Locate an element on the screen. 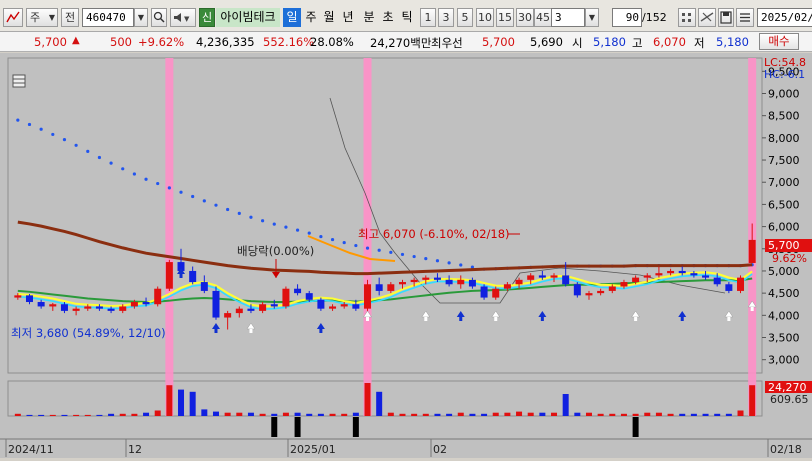 The height and width of the screenshot is (461, 812). interval-button-1: 1 is located at coordinates (428, 17).